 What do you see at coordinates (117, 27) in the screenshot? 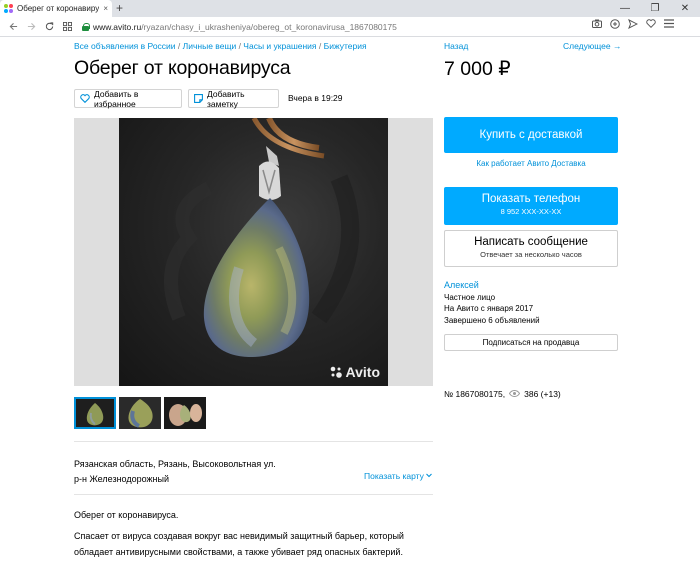
I see `url-host: www.avito.ru` at bounding box center [117, 27].